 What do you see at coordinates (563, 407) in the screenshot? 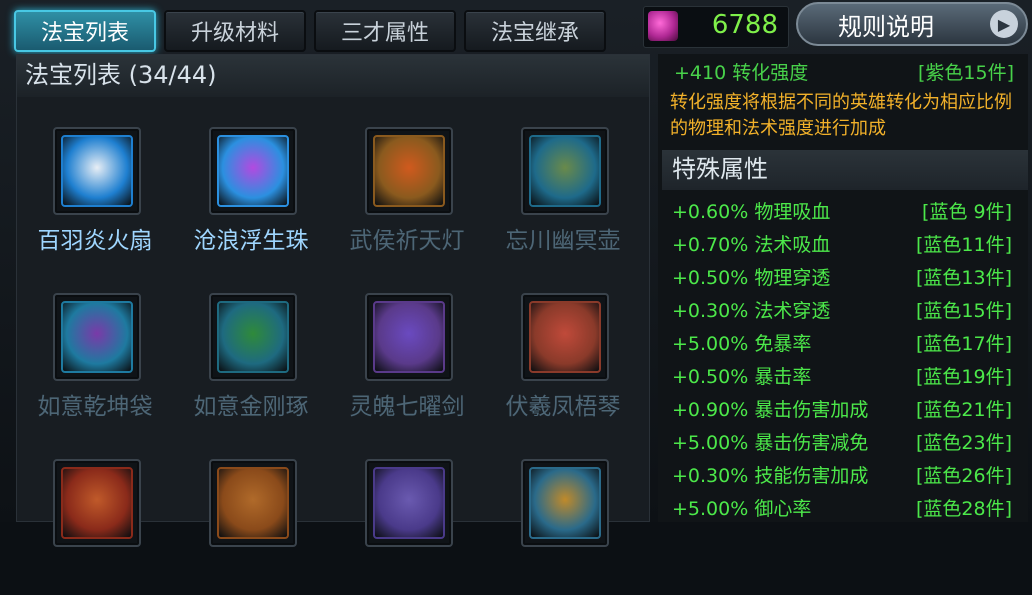
I see `treasure-name: 伏羲凤梧琴` at bounding box center [563, 407].